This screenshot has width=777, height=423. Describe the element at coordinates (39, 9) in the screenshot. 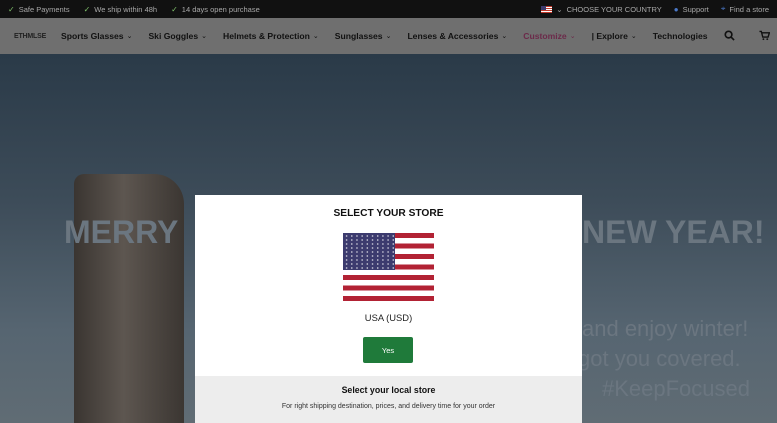

I see `safe-payments: ✓ Safe Payments` at that location.